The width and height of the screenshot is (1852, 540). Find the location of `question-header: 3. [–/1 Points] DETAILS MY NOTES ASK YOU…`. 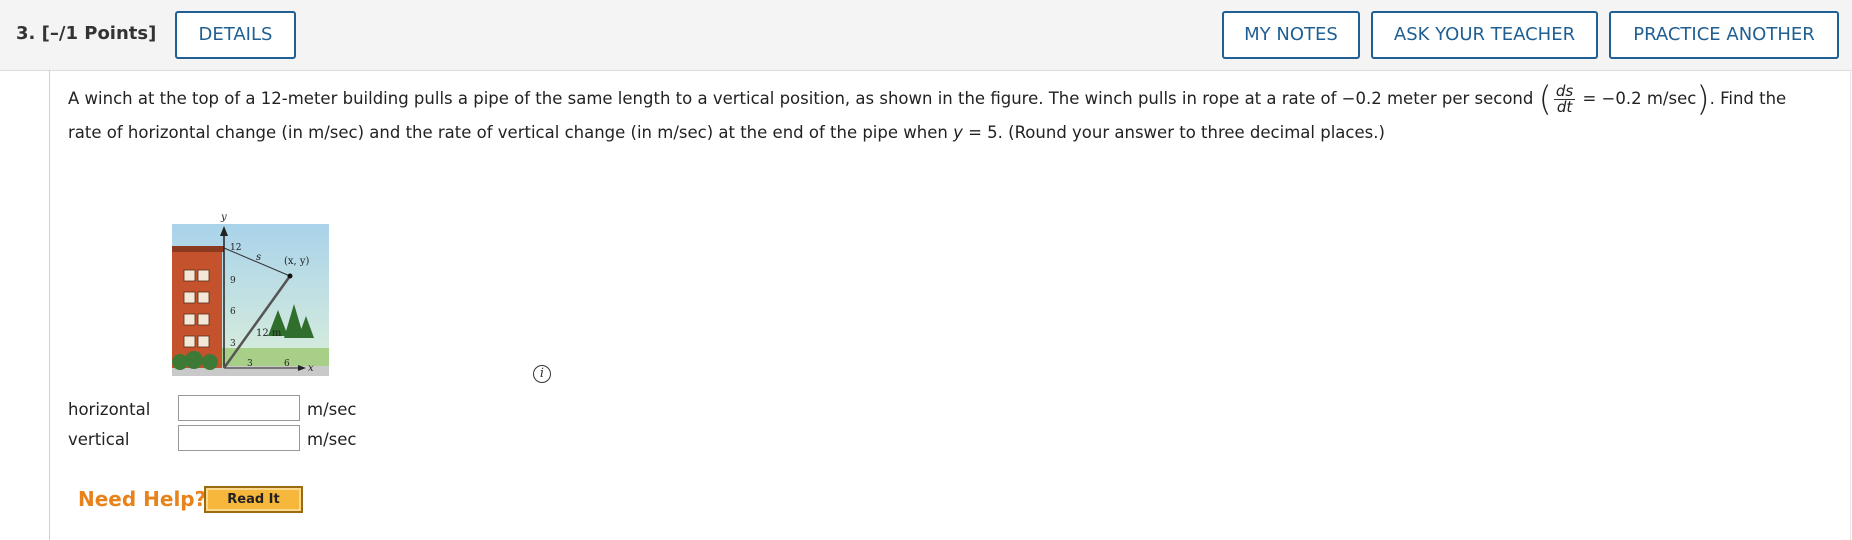

question-header: 3. [–/1 Points] DETAILS MY NOTES ASK YOU… is located at coordinates (926, 35).